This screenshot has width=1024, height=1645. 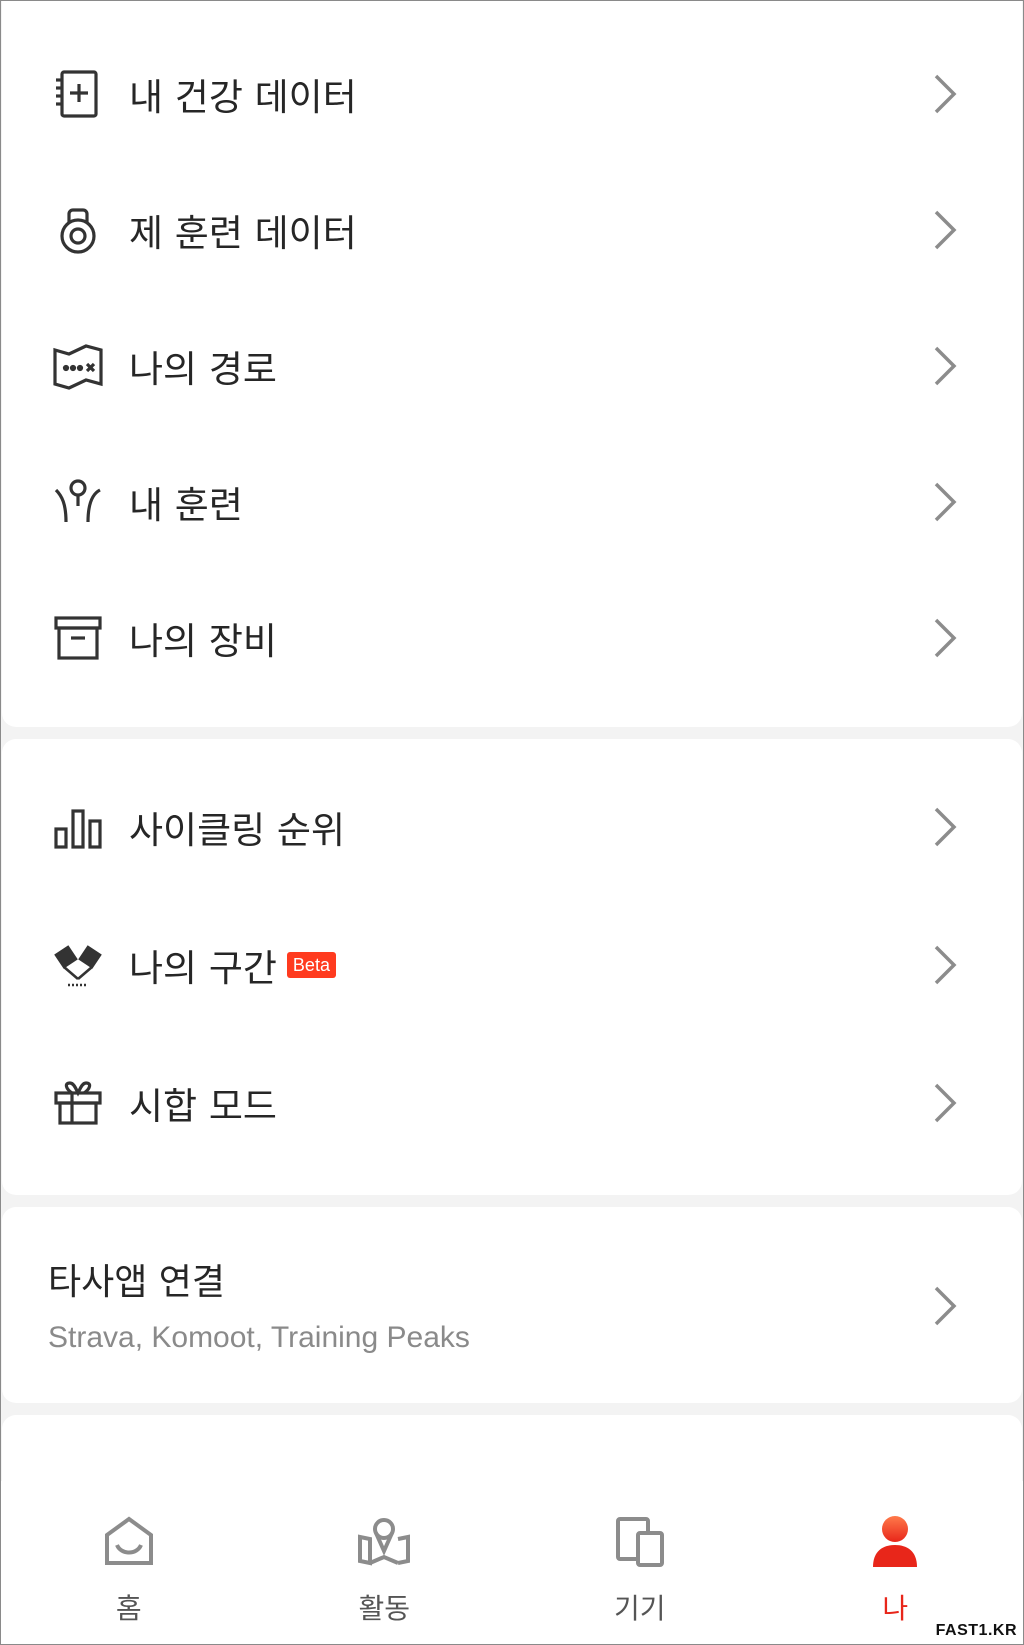 I want to click on menu-item-training-data: 제 훈련 데이터, so click(x=512, y=230).